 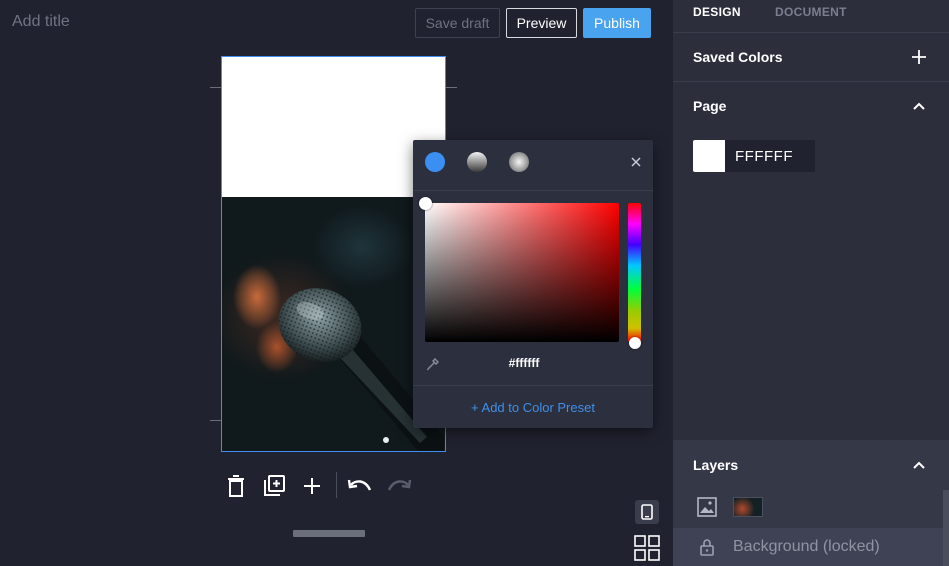 What do you see at coordinates (717, 12) in the screenshot?
I see `tab-design: DESIGN` at bounding box center [717, 12].